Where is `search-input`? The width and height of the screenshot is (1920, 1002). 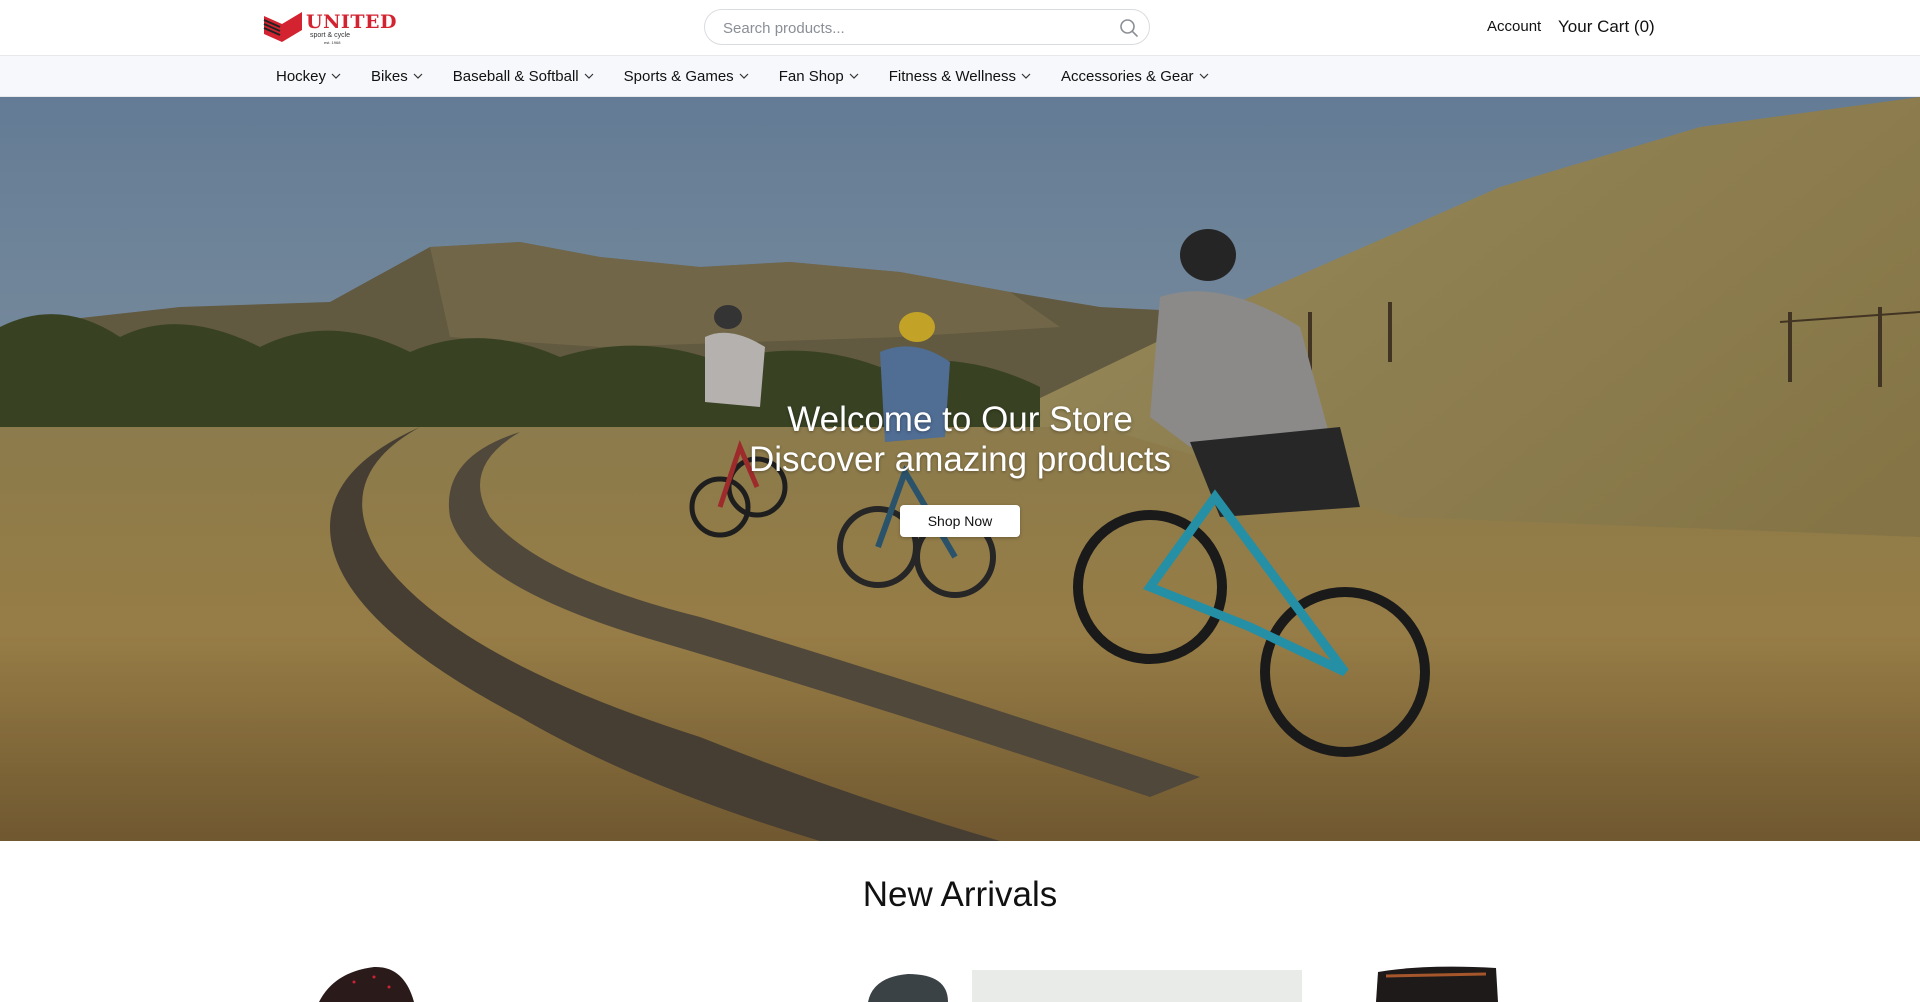 search-input is located at coordinates (913, 28).